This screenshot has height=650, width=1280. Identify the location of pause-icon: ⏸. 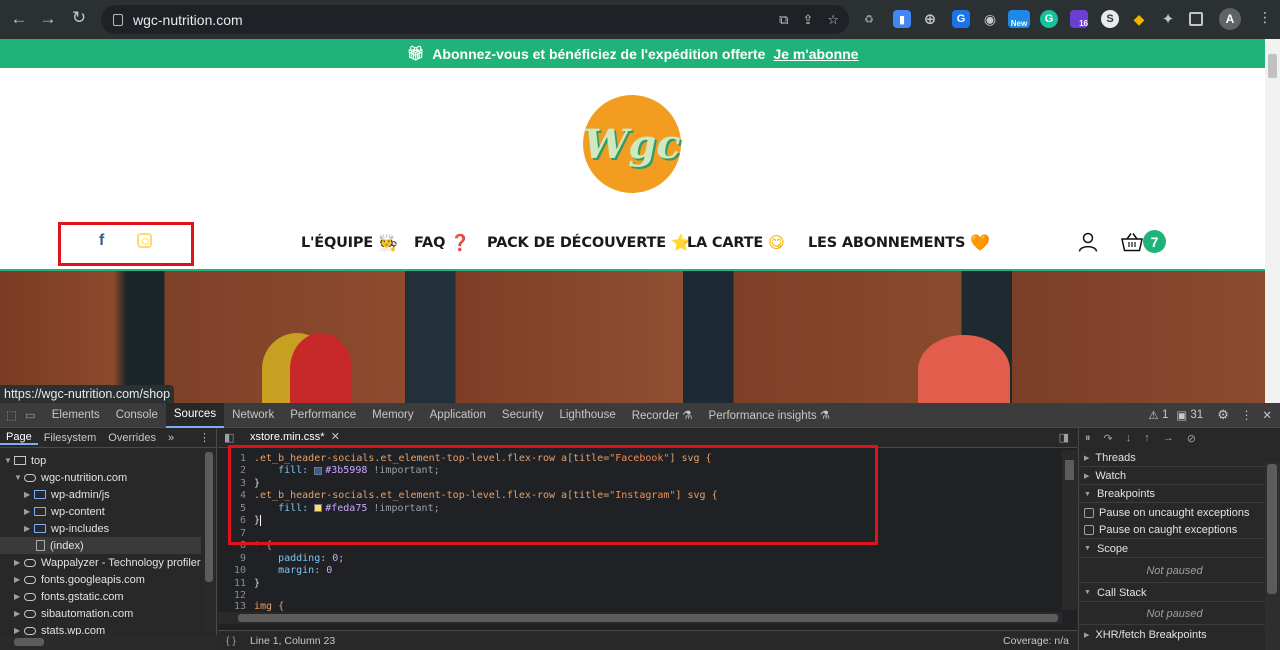
(1088, 438).